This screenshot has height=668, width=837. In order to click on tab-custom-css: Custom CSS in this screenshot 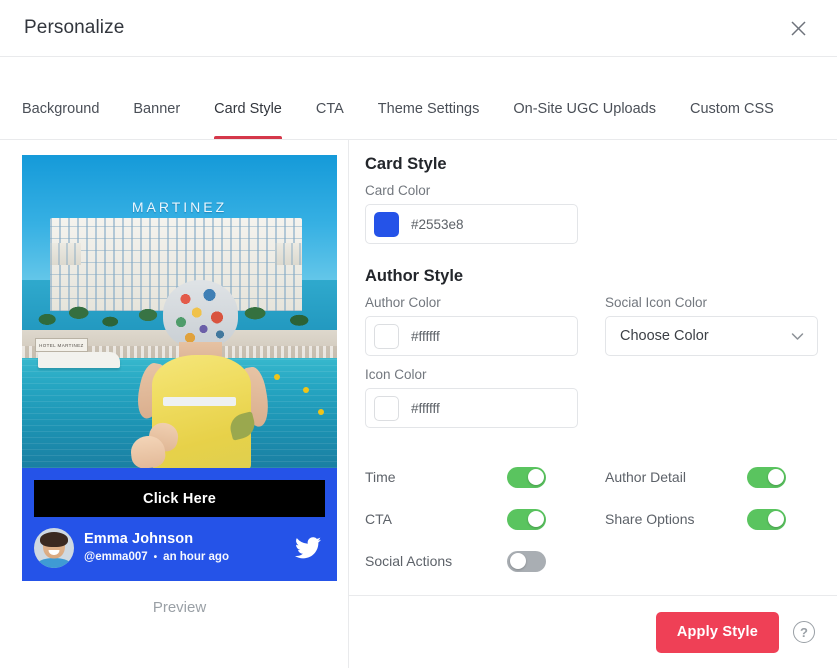, I will do `click(732, 98)`.